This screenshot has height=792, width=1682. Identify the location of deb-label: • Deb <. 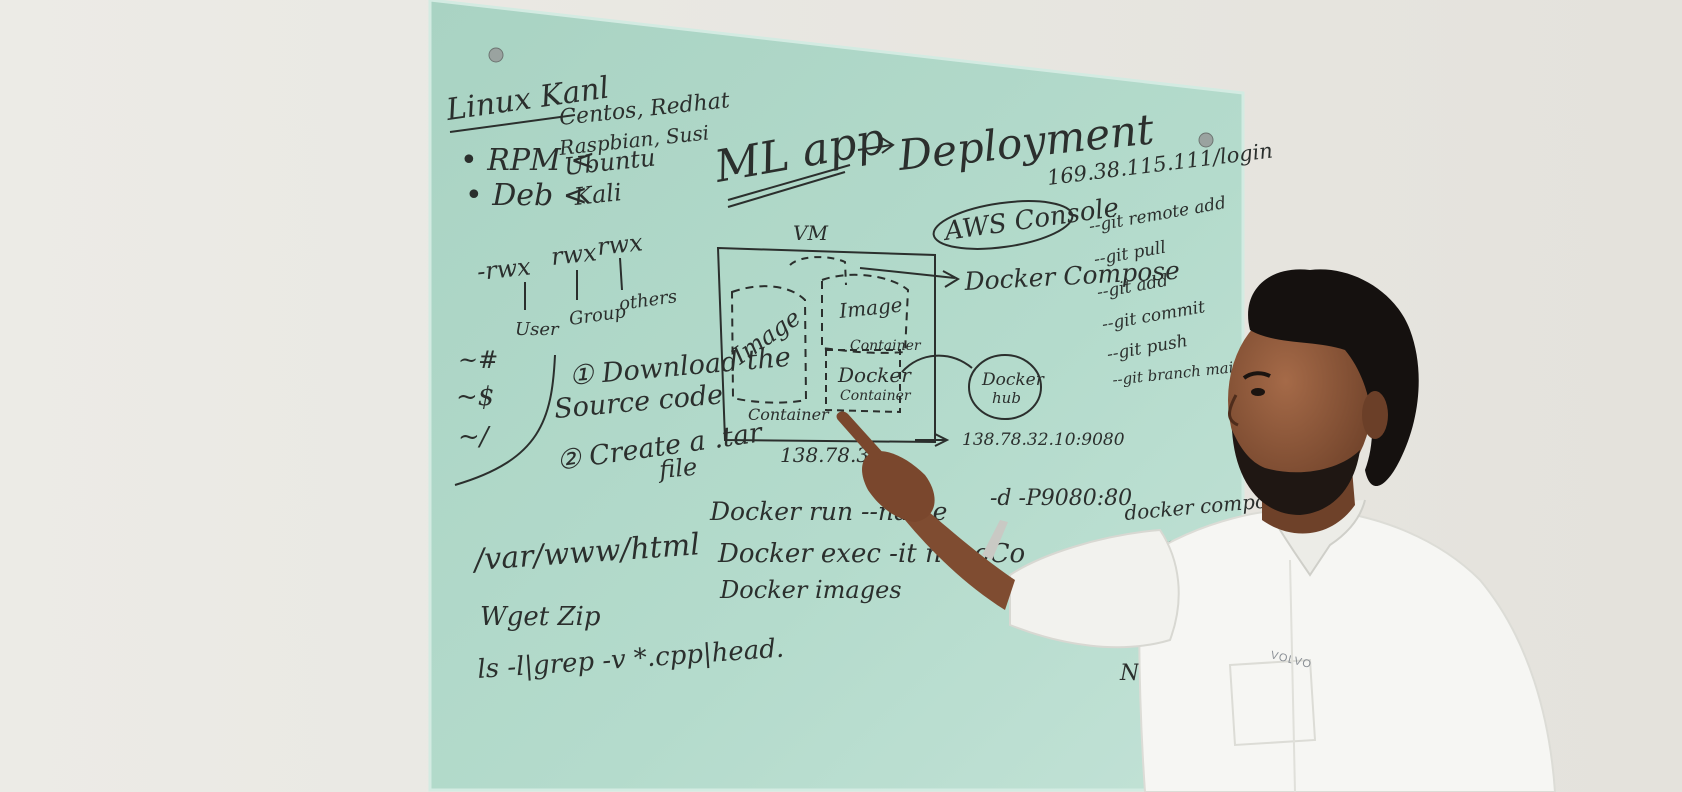
(526, 195).